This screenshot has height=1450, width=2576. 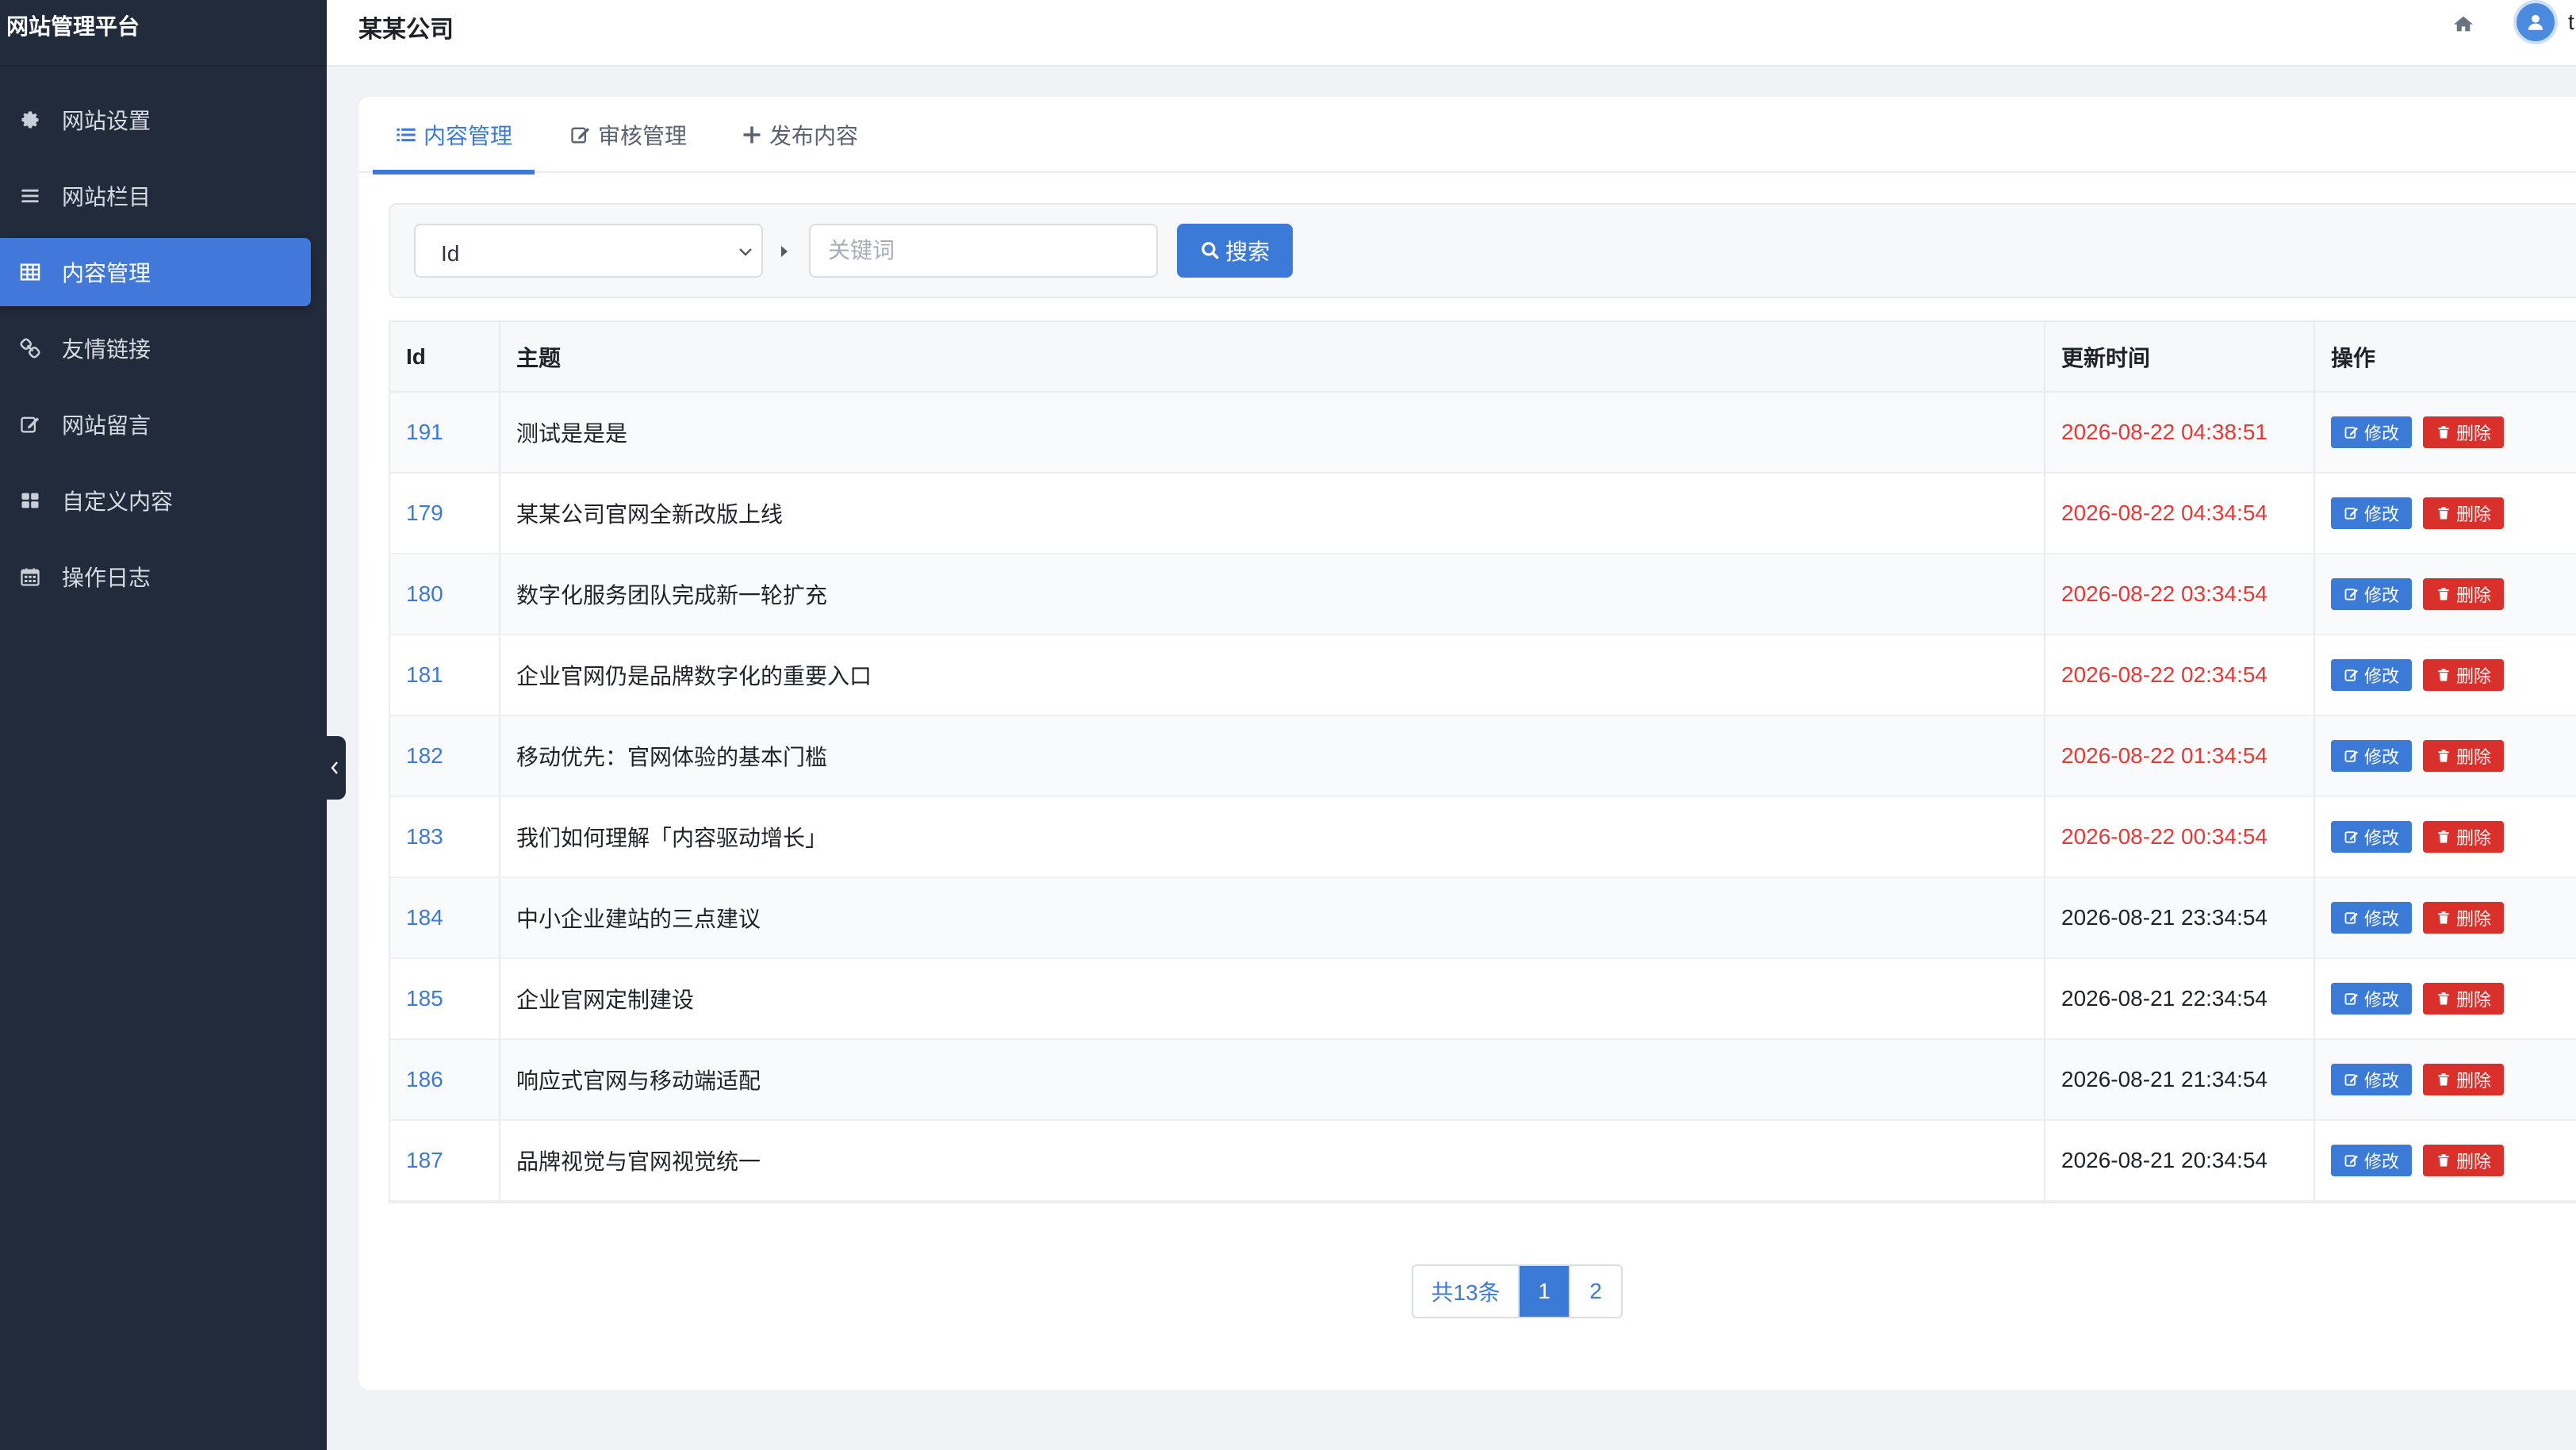 What do you see at coordinates (2180, 357) in the screenshot?
I see `column-header-updated: 更新时间` at bounding box center [2180, 357].